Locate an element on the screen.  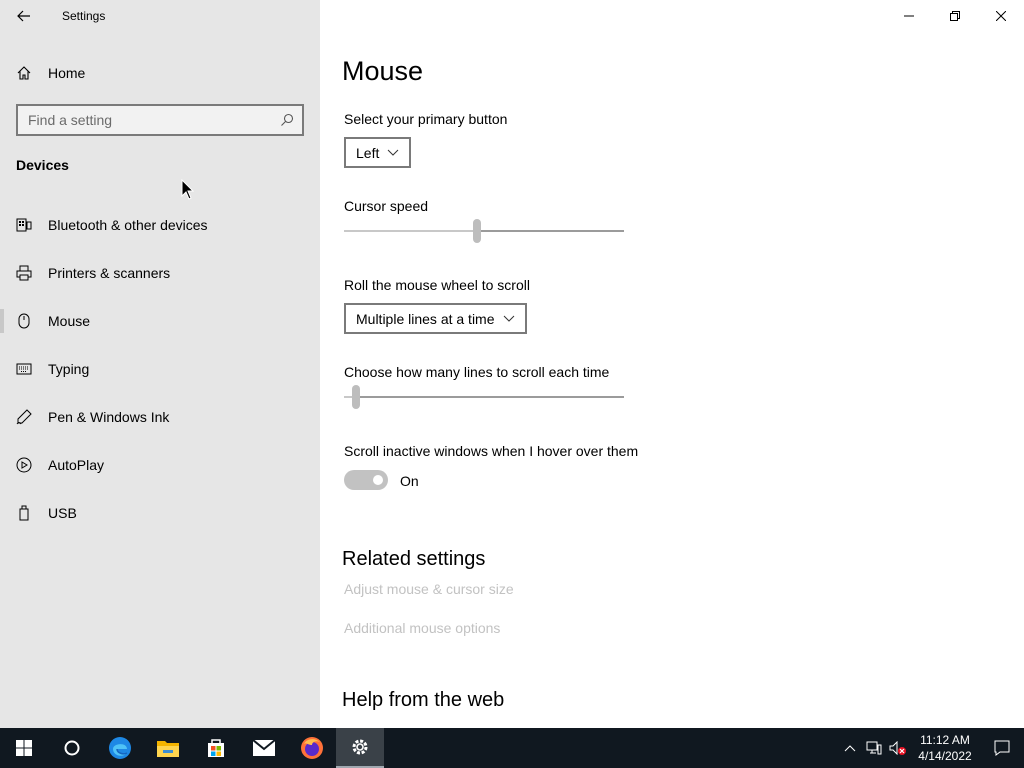
help-from-web-title: Help from the web is located at coordinates (423, 700).